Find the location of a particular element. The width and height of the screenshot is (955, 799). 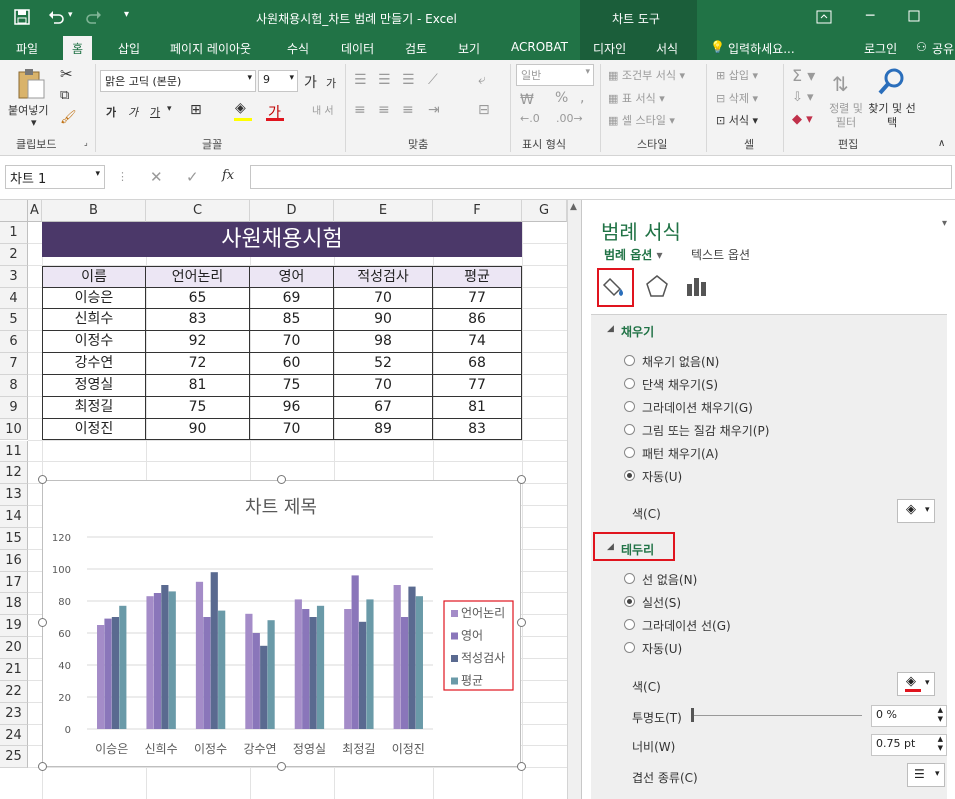

bold-icon: 가 is located at coordinates (111, 112).